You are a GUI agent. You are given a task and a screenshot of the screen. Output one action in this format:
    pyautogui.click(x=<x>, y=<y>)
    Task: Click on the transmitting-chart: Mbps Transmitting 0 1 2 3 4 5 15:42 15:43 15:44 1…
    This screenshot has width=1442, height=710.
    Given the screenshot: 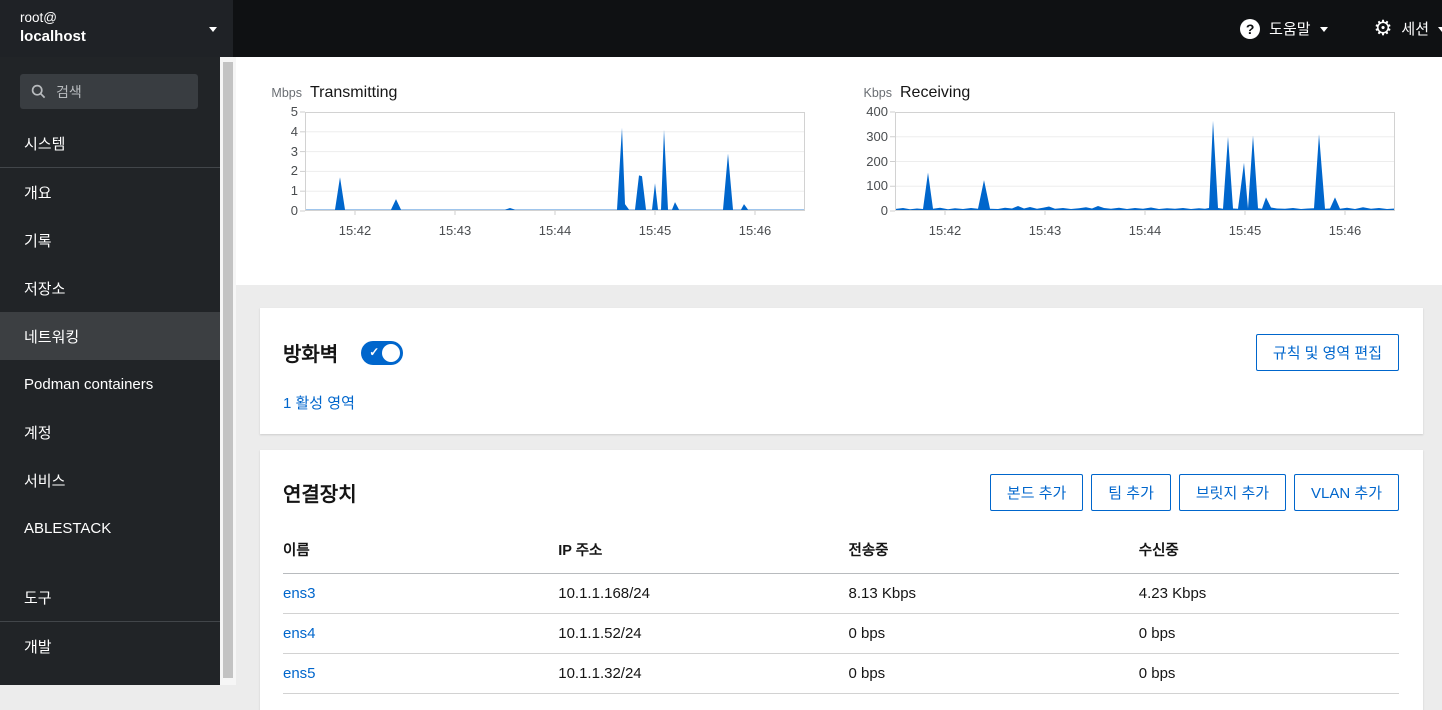 What is the action you would take?
    pyautogui.click(x=534, y=174)
    